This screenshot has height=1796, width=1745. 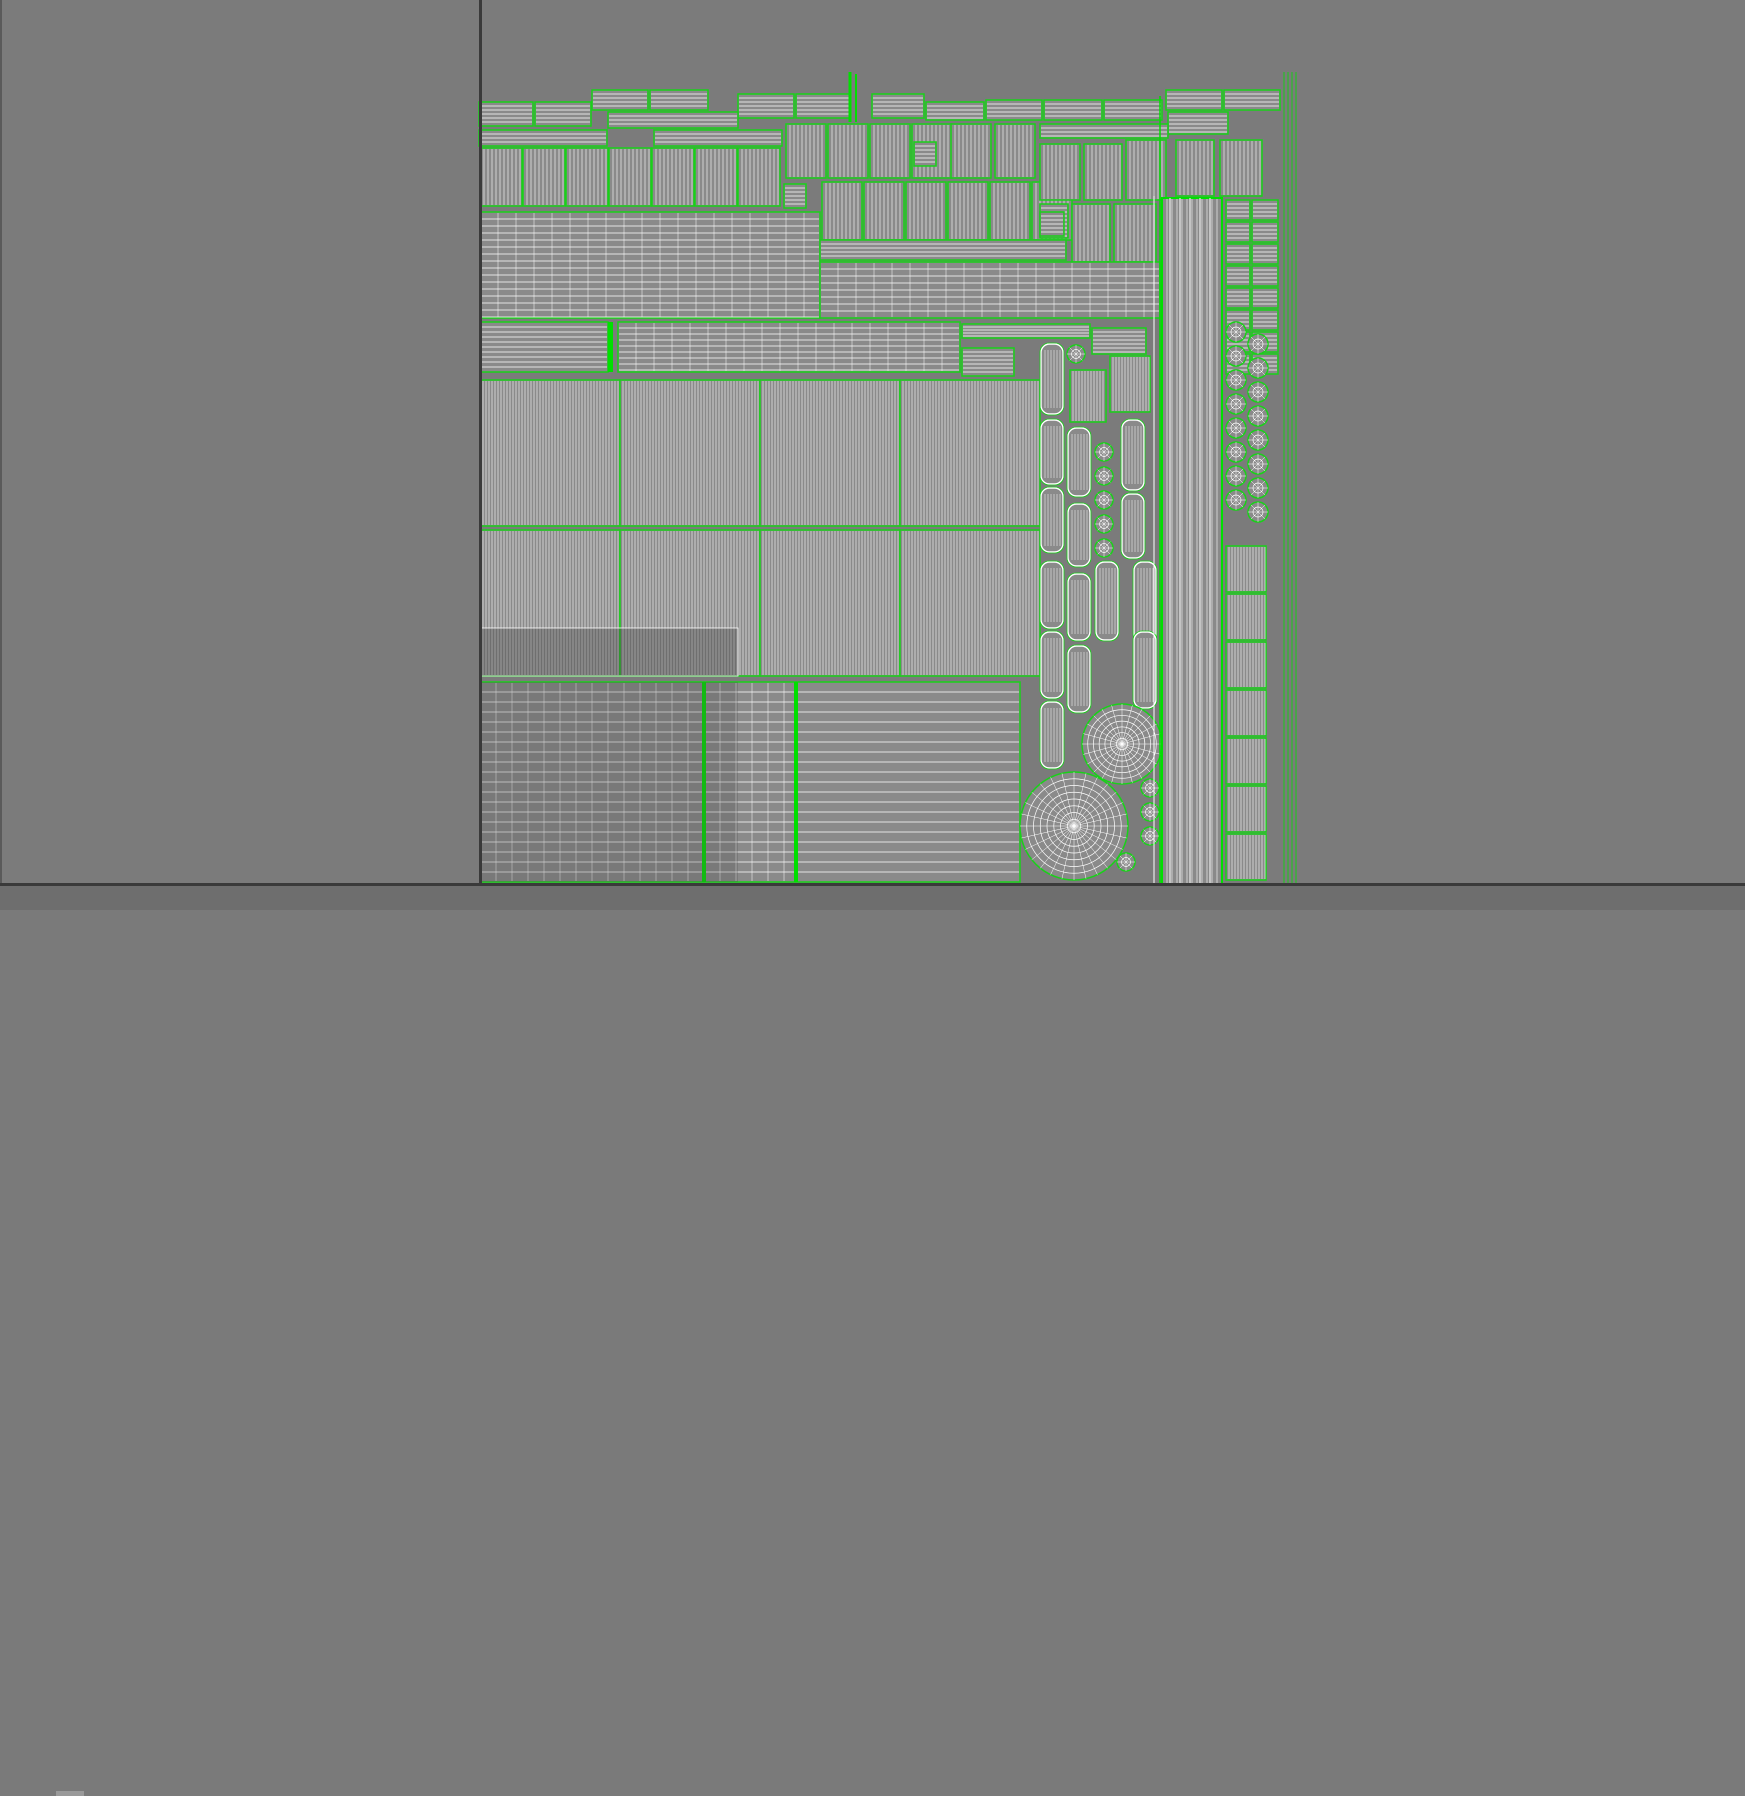 I want to click on bottom-marker, so click(x=70, y=1793).